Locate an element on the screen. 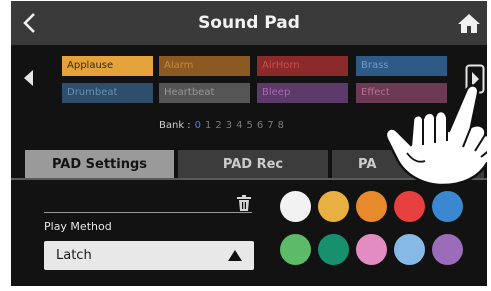 The image size is (491, 291). header-bar: Sound Pad is located at coordinates (249, 23).